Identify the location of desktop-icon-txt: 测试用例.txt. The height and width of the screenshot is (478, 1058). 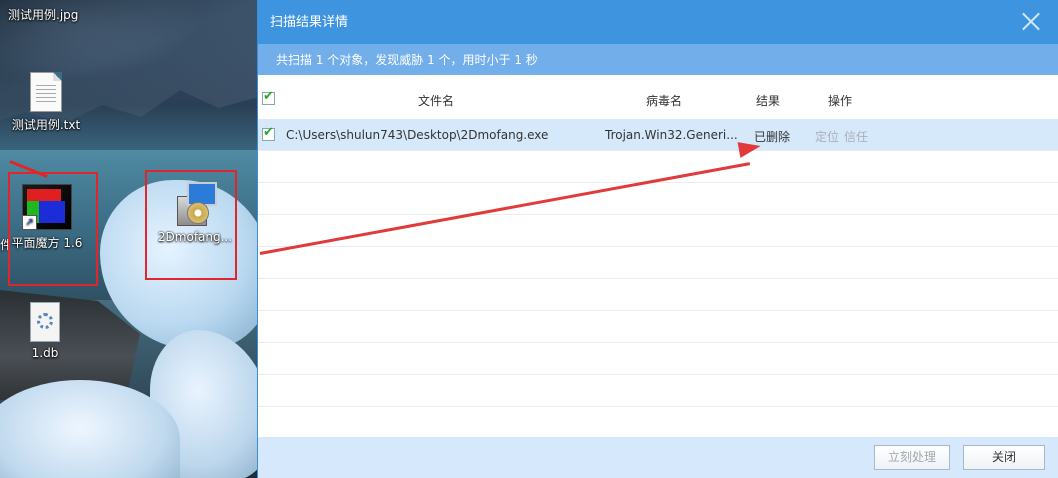
(46, 102).